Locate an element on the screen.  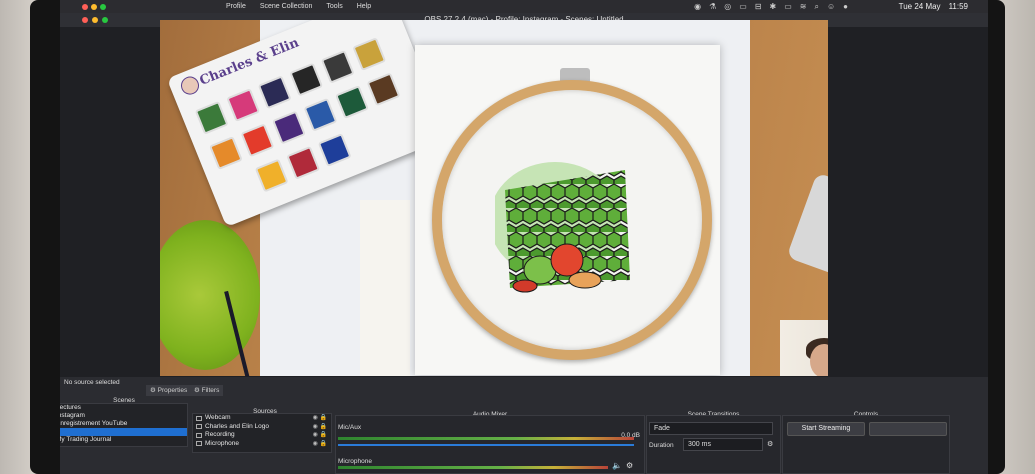
start-recording-button is located at coordinates (908, 429).